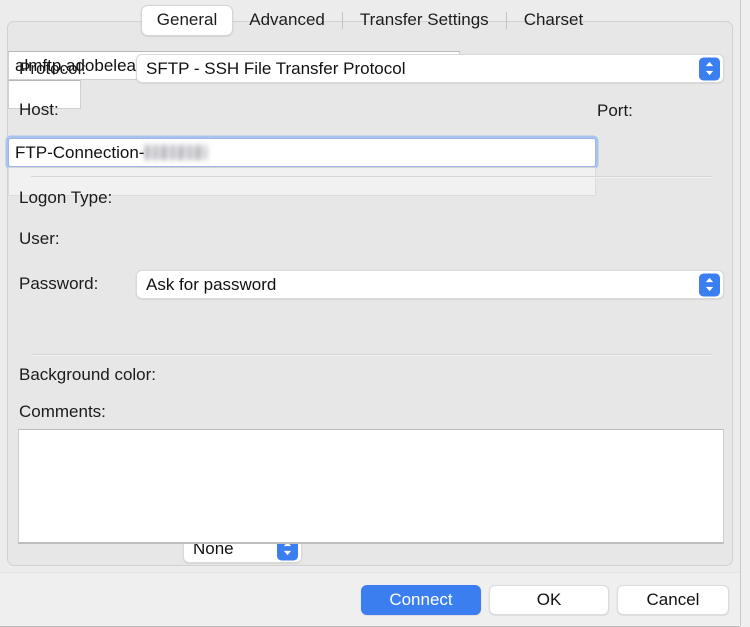 The width and height of the screenshot is (750, 627). Describe the element at coordinates (88, 374) in the screenshot. I see `background-color-label: Background color:` at that location.